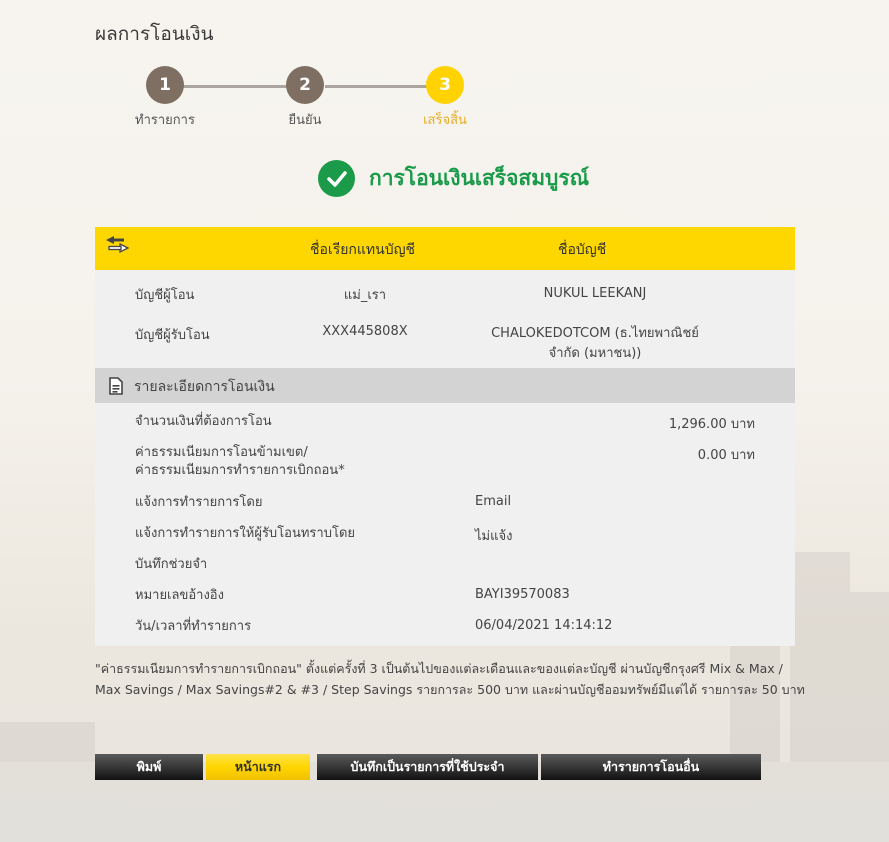 This screenshot has width=889, height=842. Describe the element at coordinates (336, 178) in the screenshot. I see `check-circle-icon` at that location.